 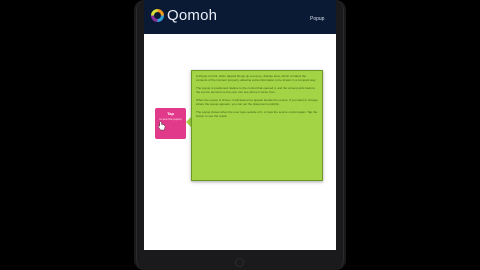 I want to click on nav-link-popup: Popup, so click(x=317, y=19).